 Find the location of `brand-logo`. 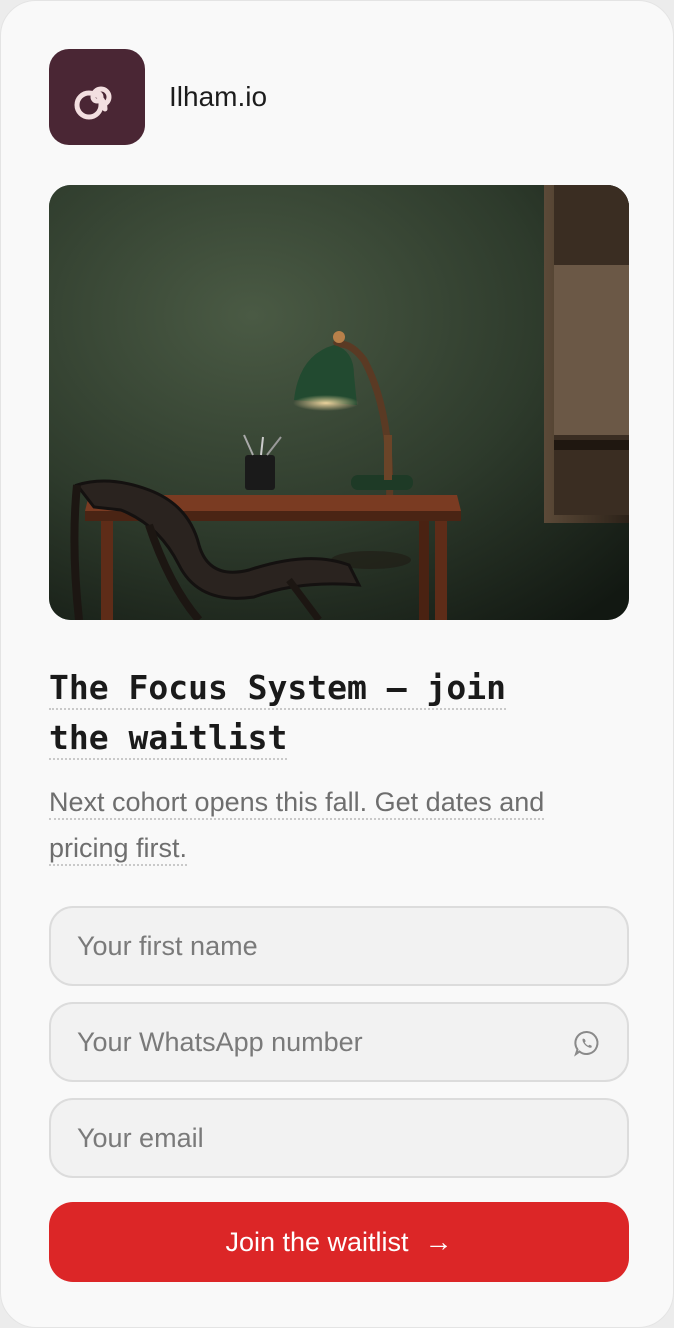

brand-logo is located at coordinates (97, 97).